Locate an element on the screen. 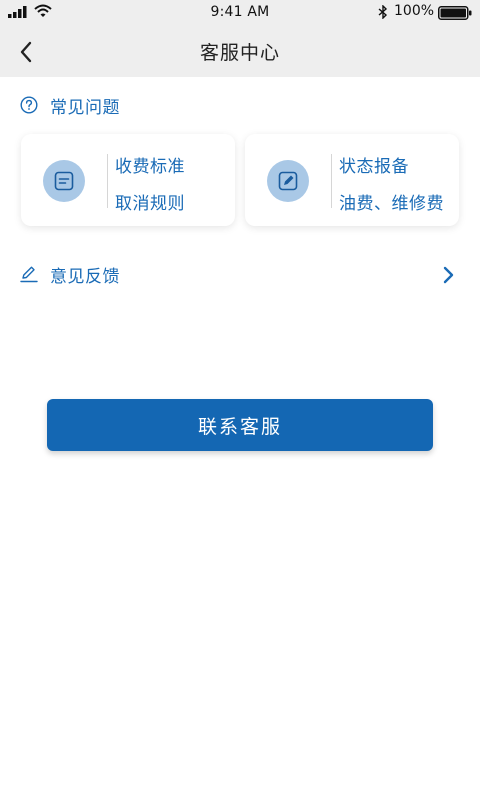  faq-heading: 常见问题 is located at coordinates (70, 106).